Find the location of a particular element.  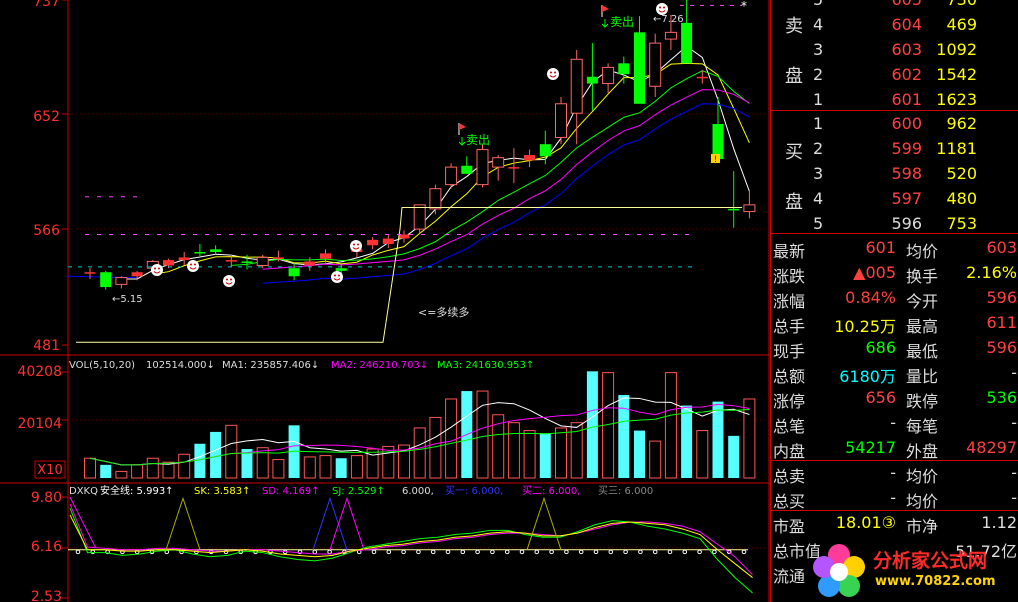

order-volume: 1542 is located at coordinates (956, 74).